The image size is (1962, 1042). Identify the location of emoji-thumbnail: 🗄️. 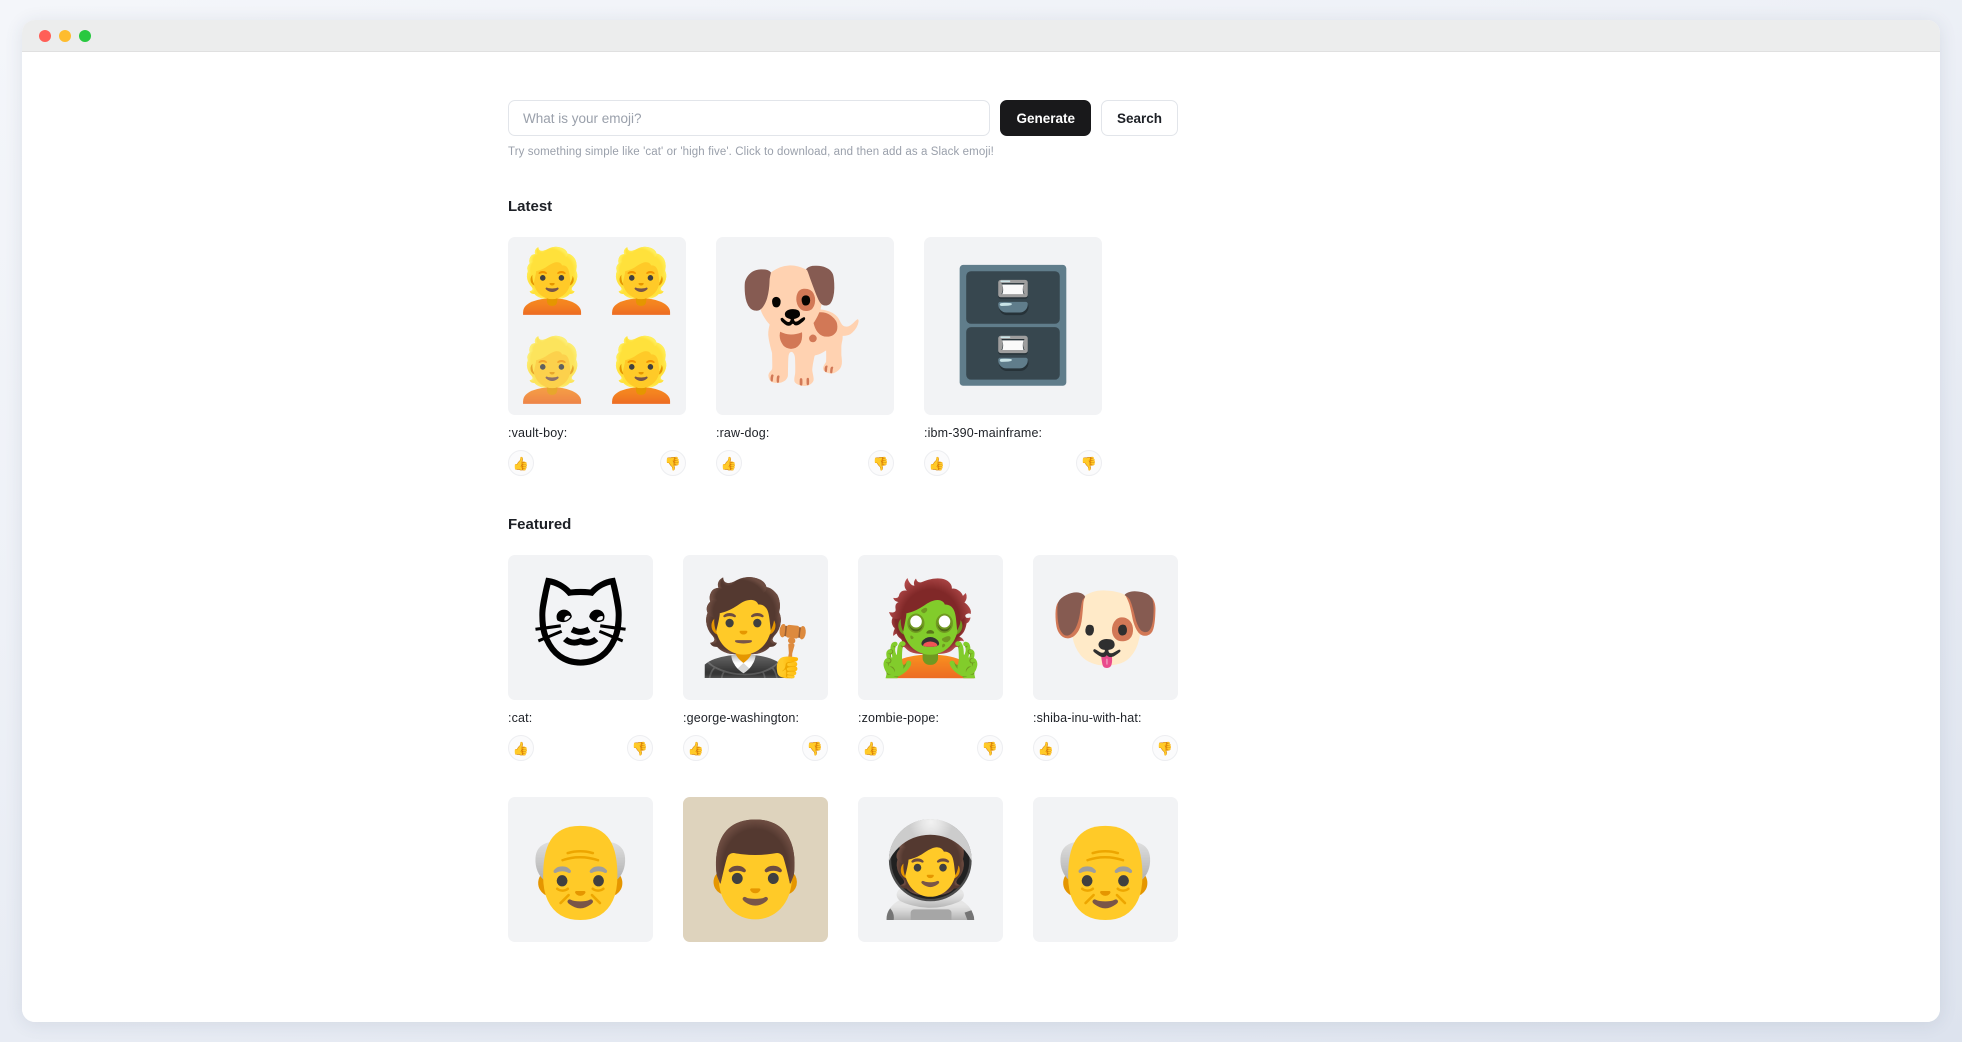
(1013, 326).